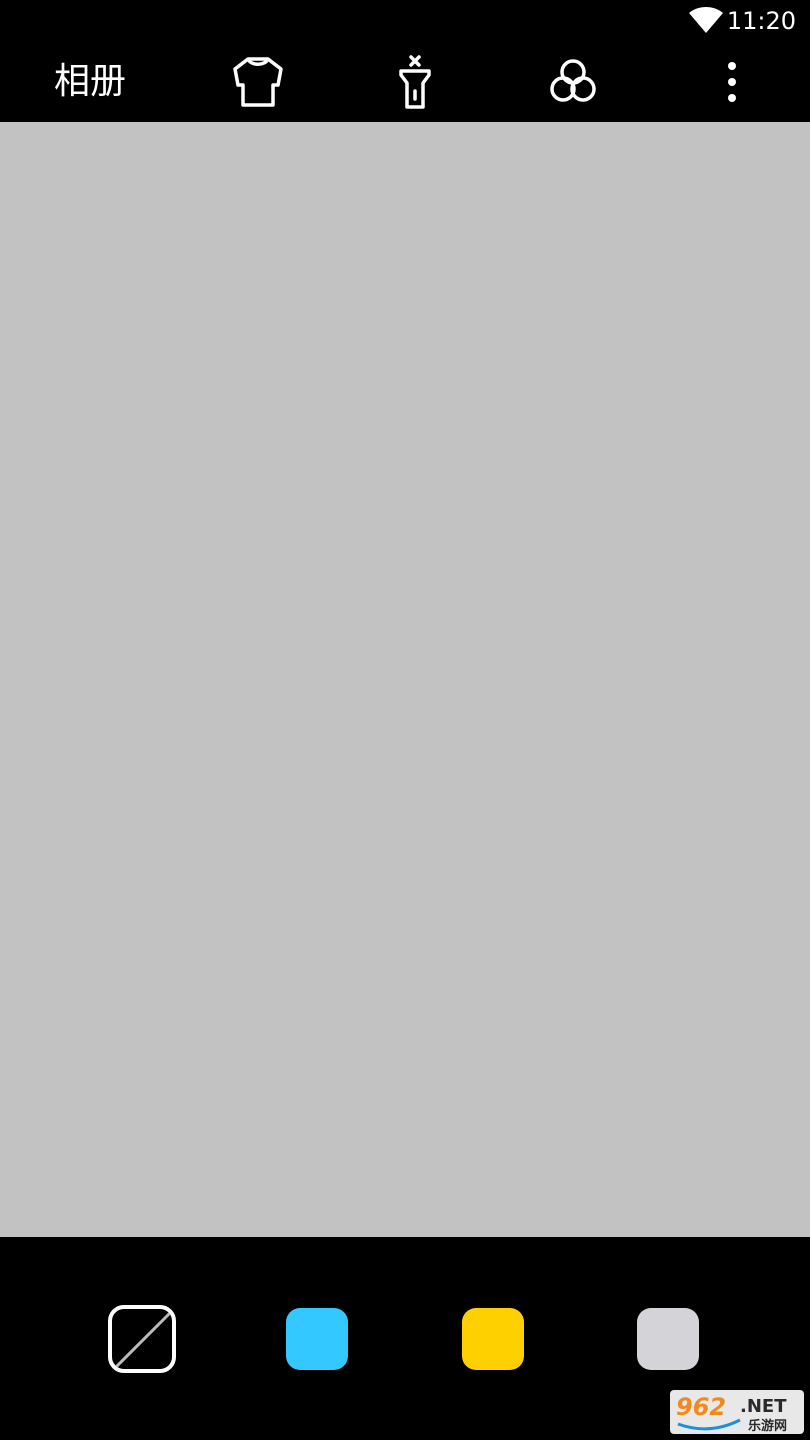  I want to click on watermark-suffix: .NET, so click(763, 1406).